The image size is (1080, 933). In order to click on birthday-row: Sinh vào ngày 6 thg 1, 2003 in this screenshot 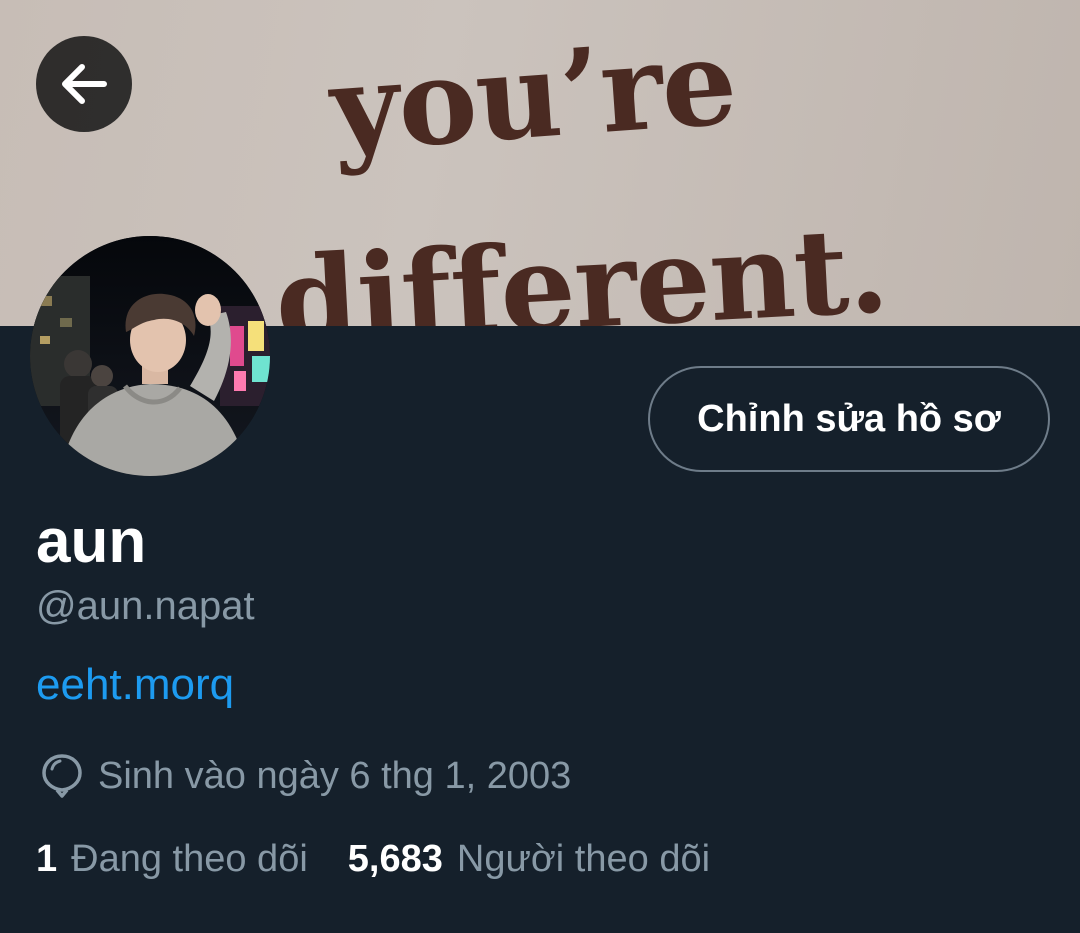, I will do `click(305, 776)`.